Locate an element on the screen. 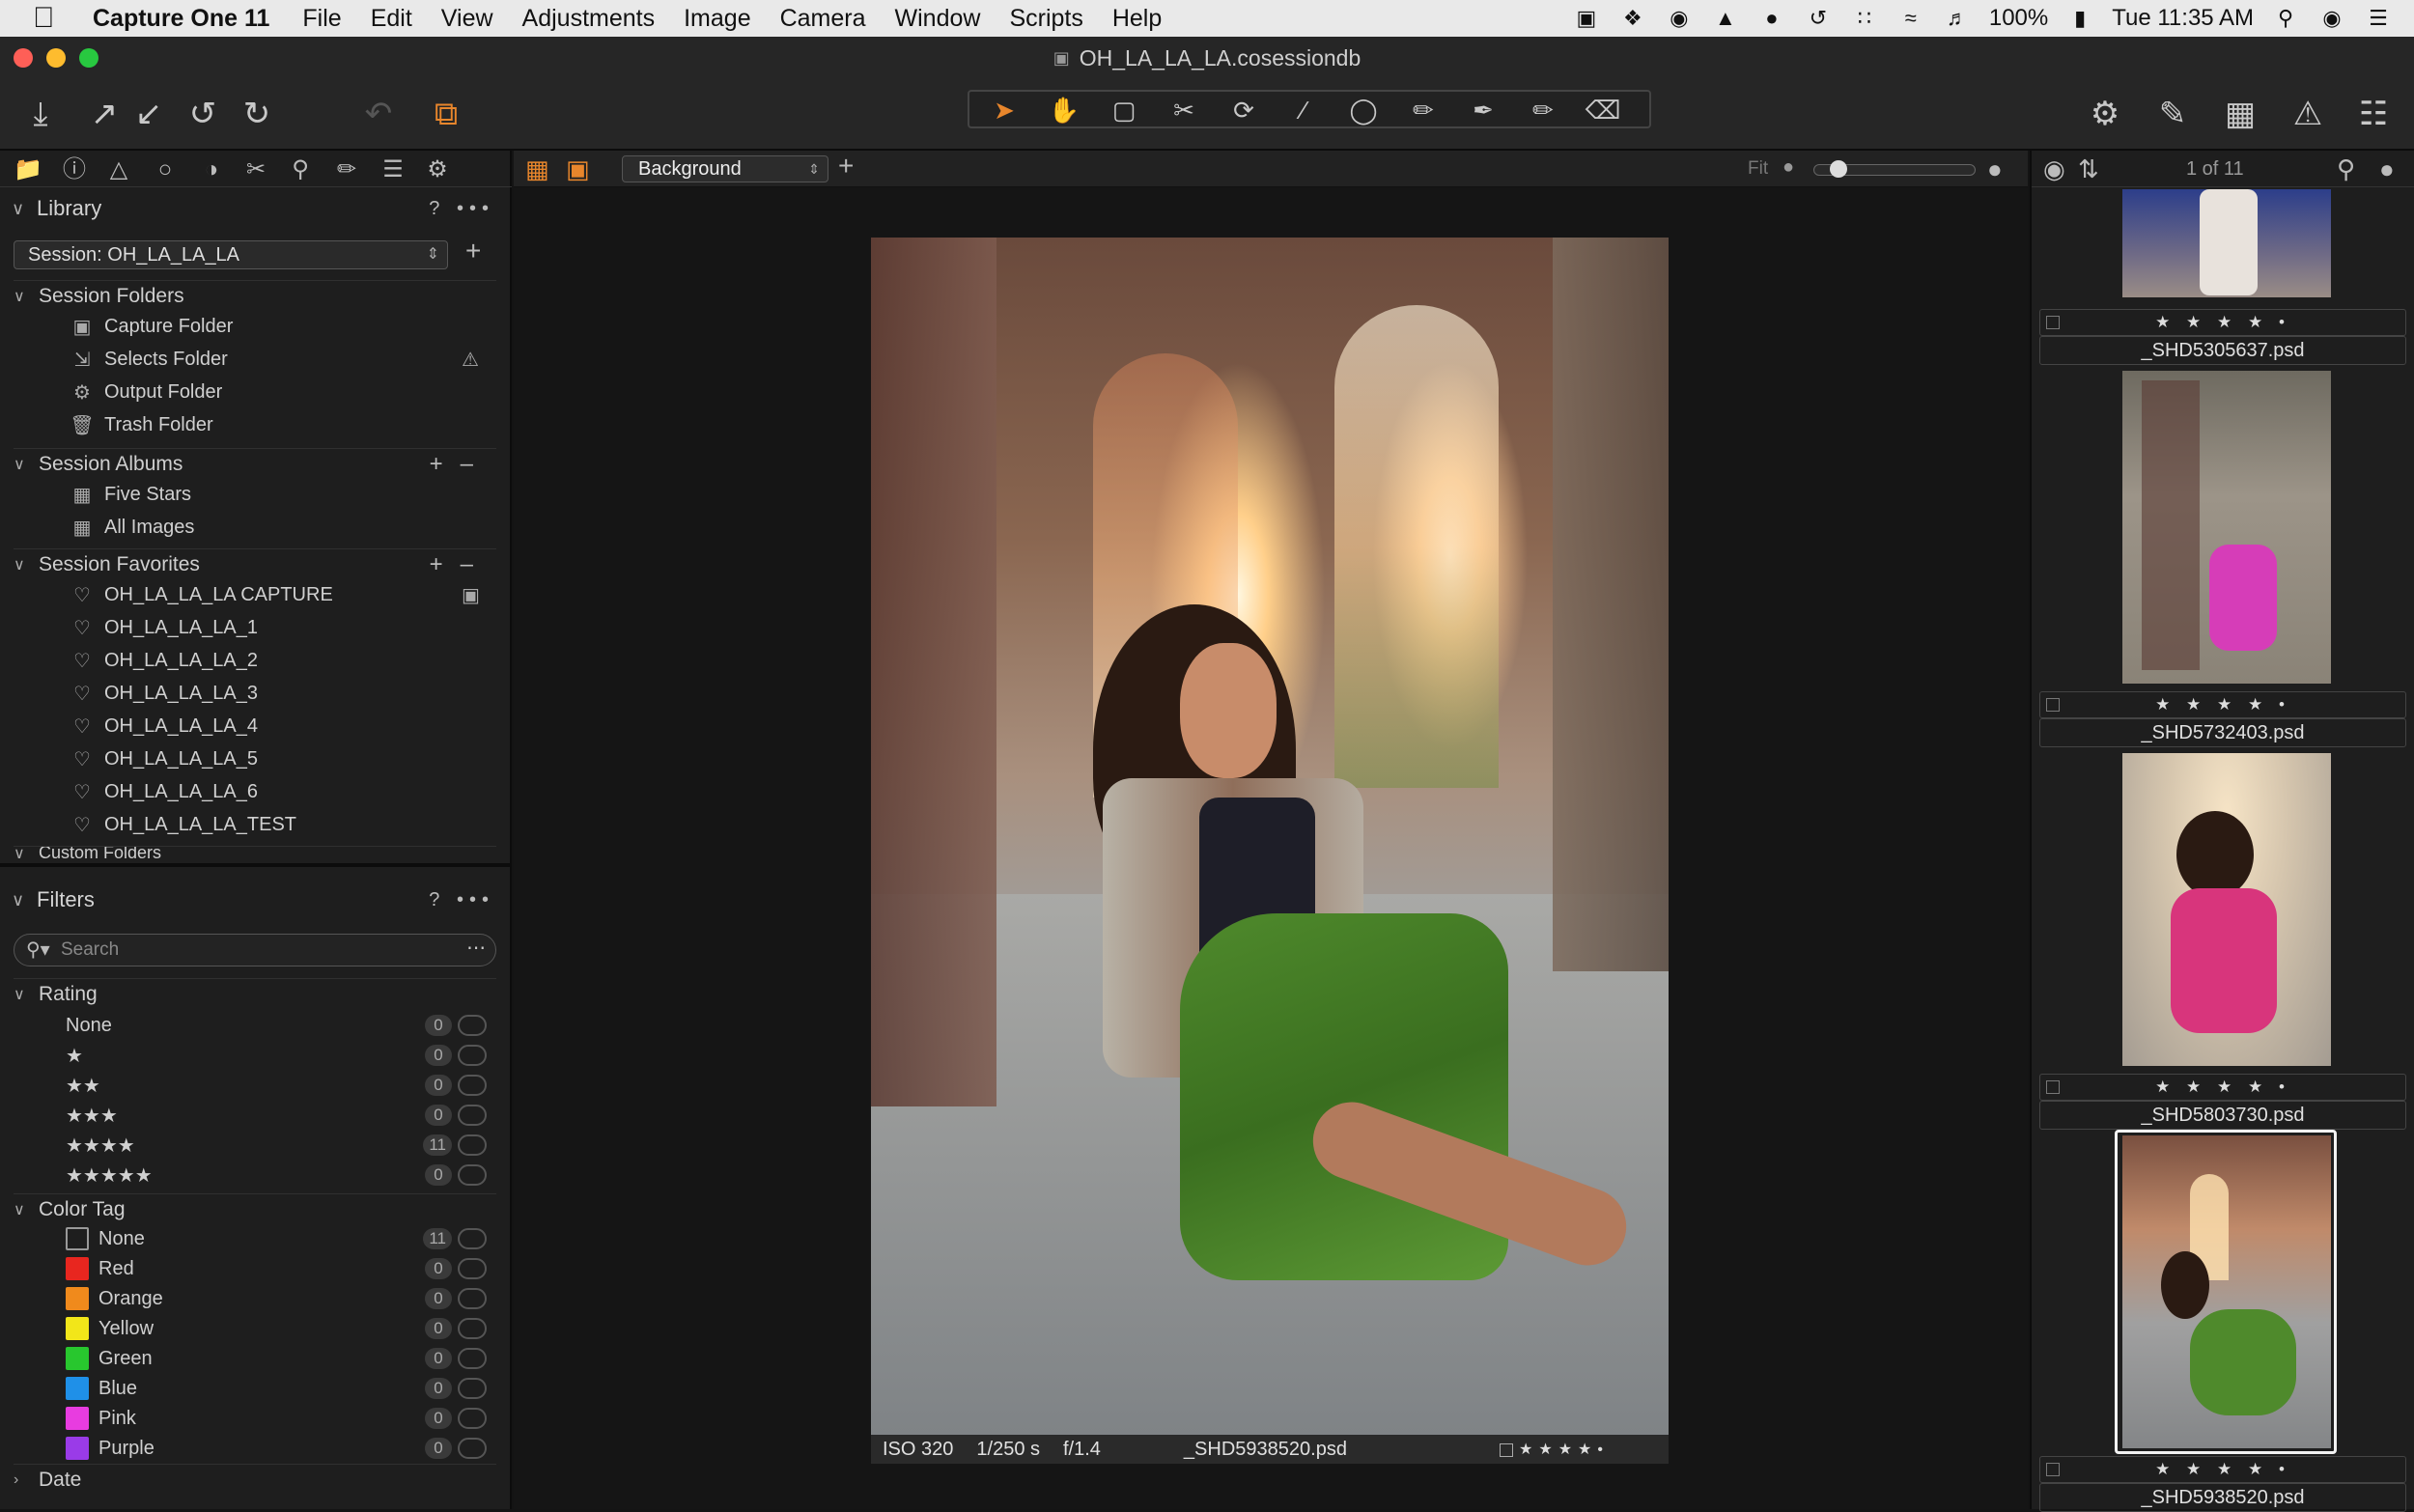 The image size is (2414, 1512). filters-help-button: ? is located at coordinates (437, 900).